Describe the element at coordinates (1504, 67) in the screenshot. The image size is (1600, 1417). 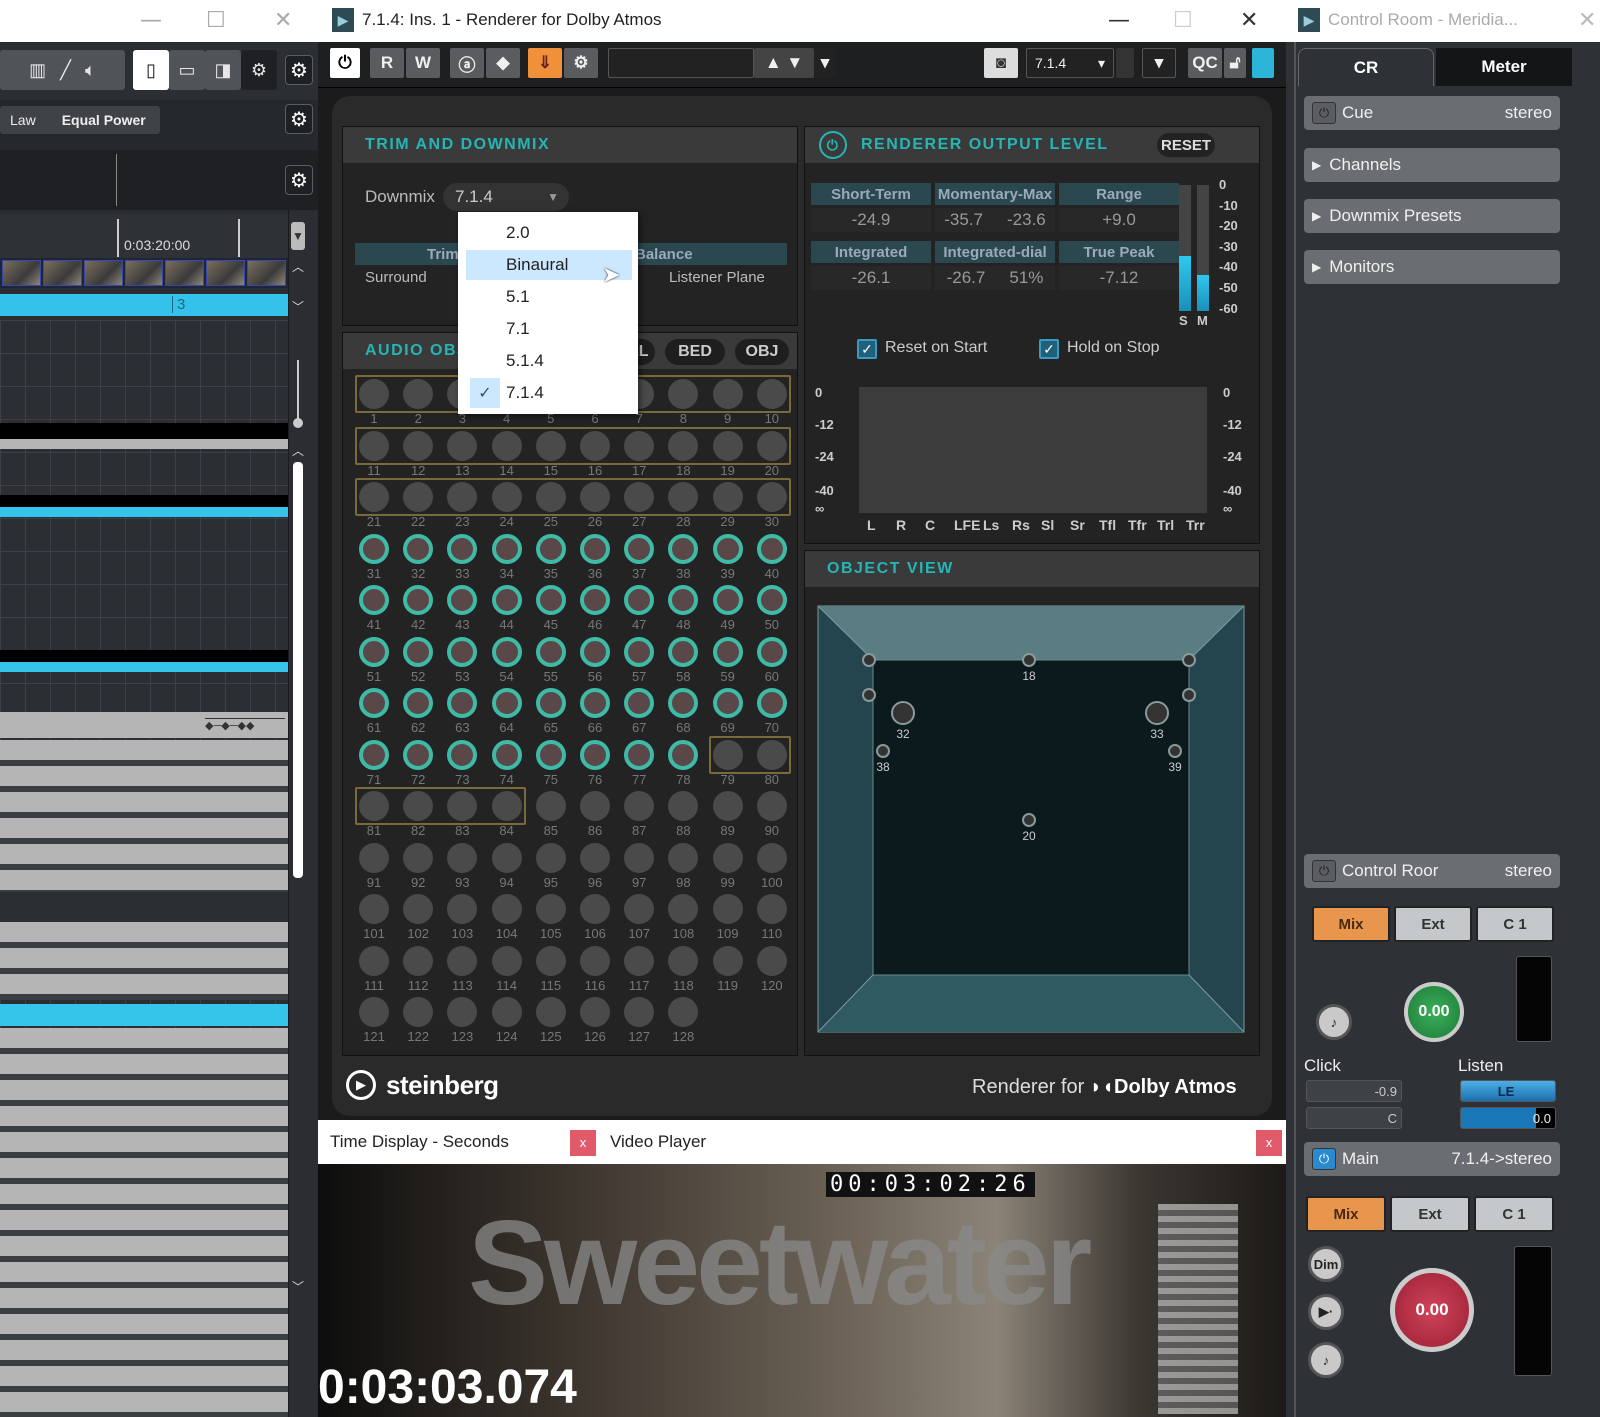
I see `tab-meter: Meter` at that location.